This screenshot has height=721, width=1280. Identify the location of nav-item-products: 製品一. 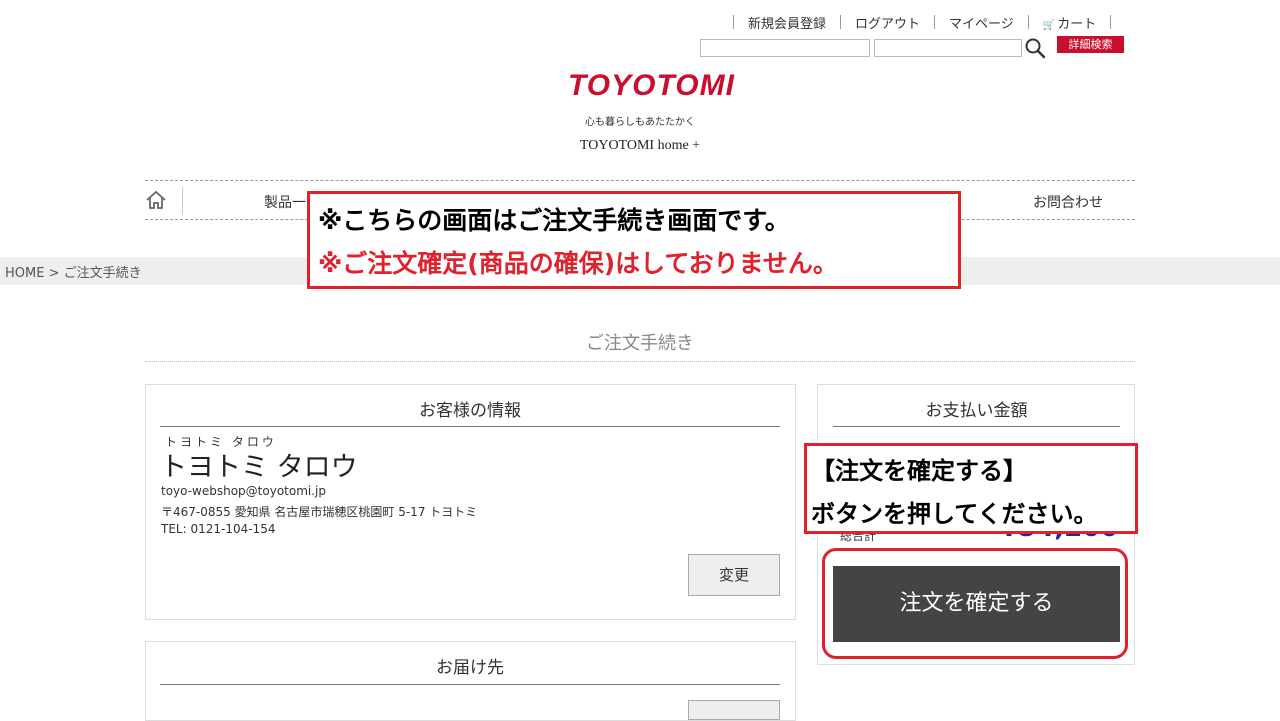
(285, 202).